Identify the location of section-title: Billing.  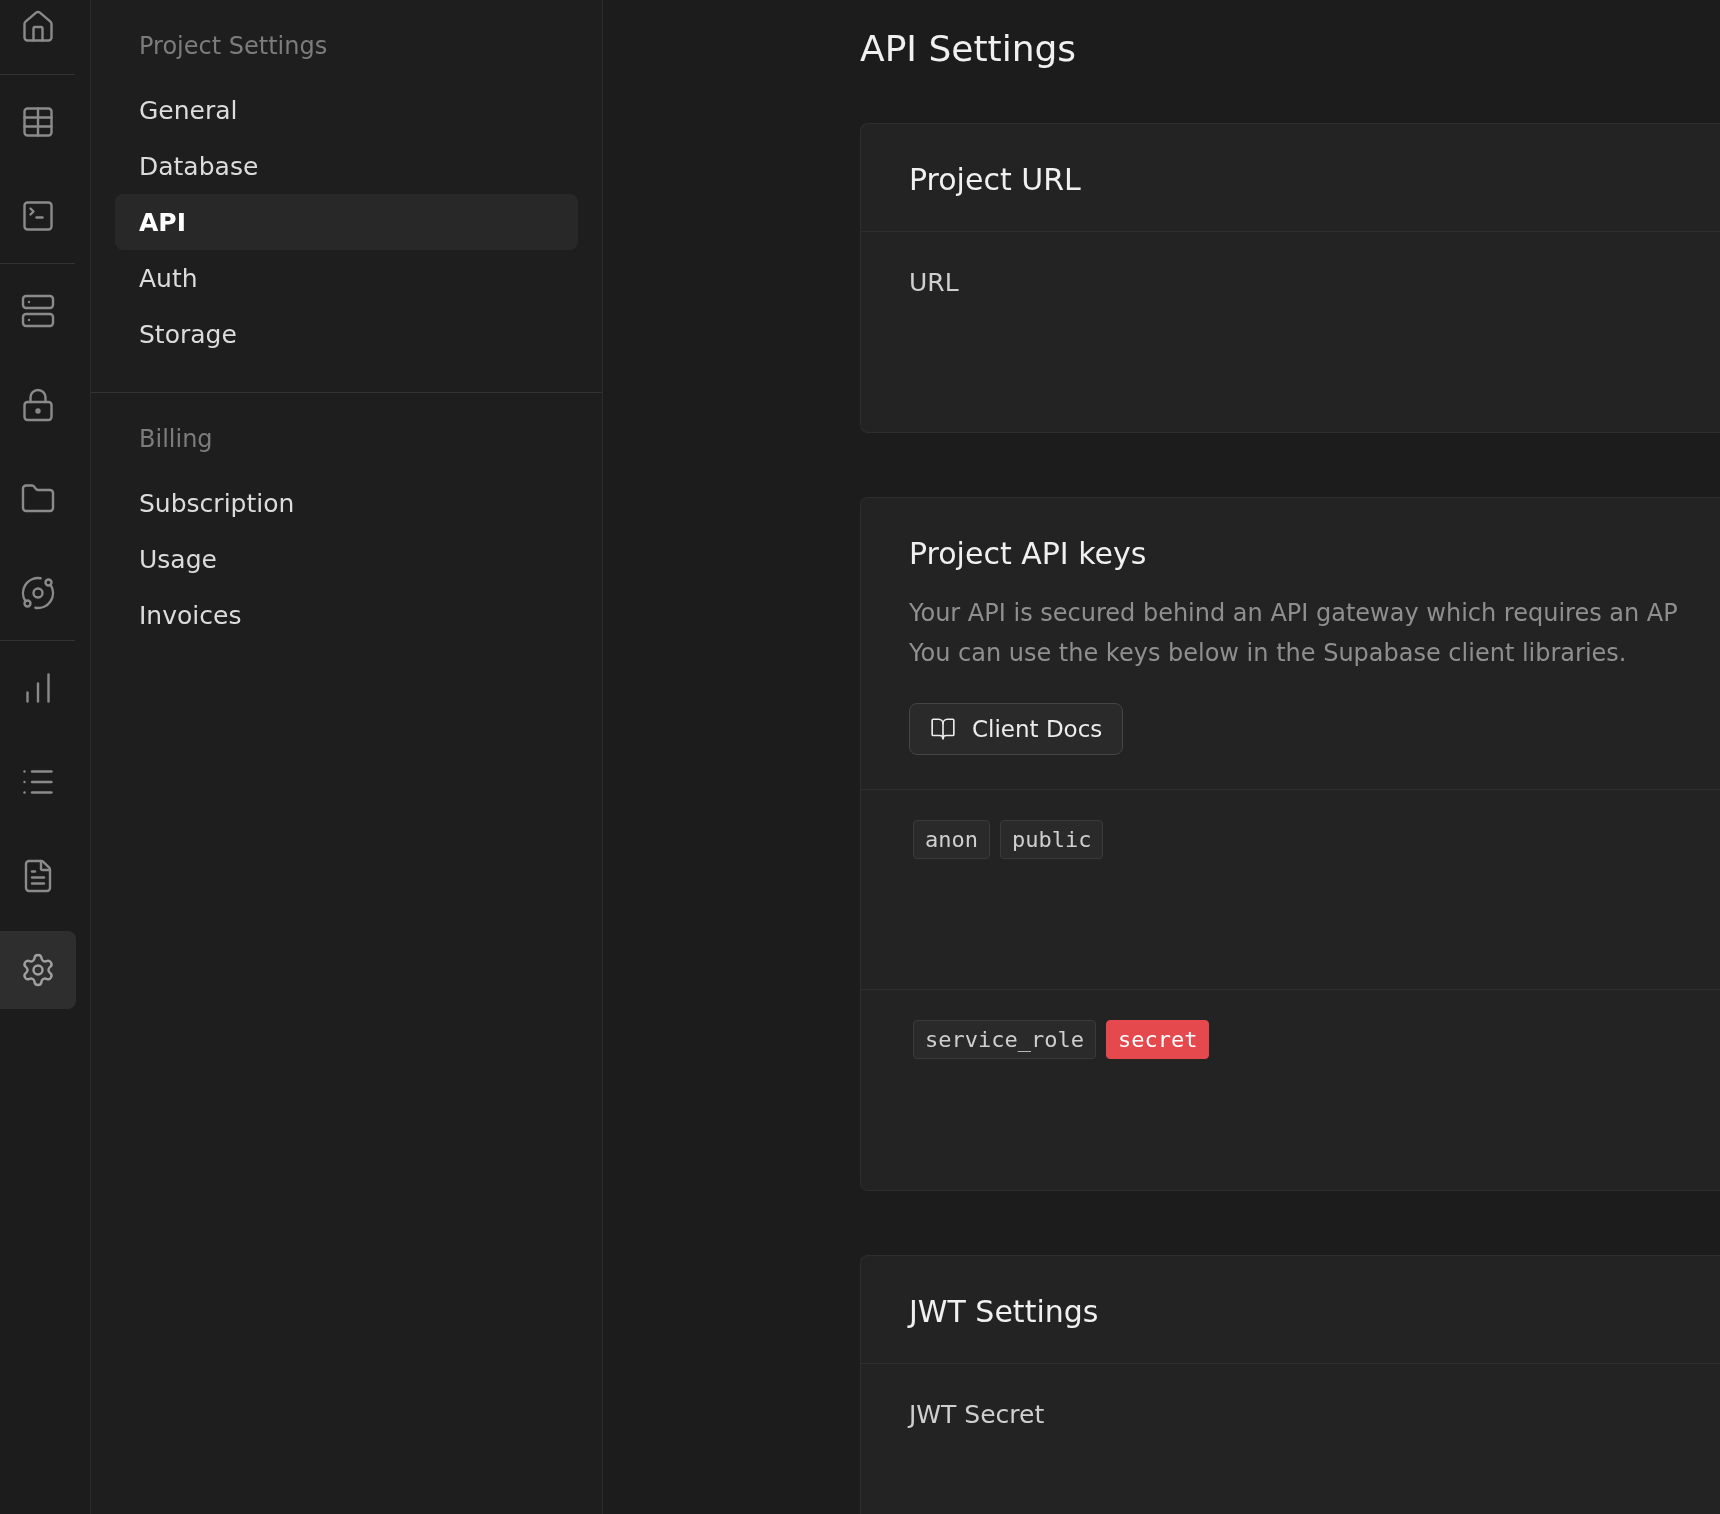
(176, 439).